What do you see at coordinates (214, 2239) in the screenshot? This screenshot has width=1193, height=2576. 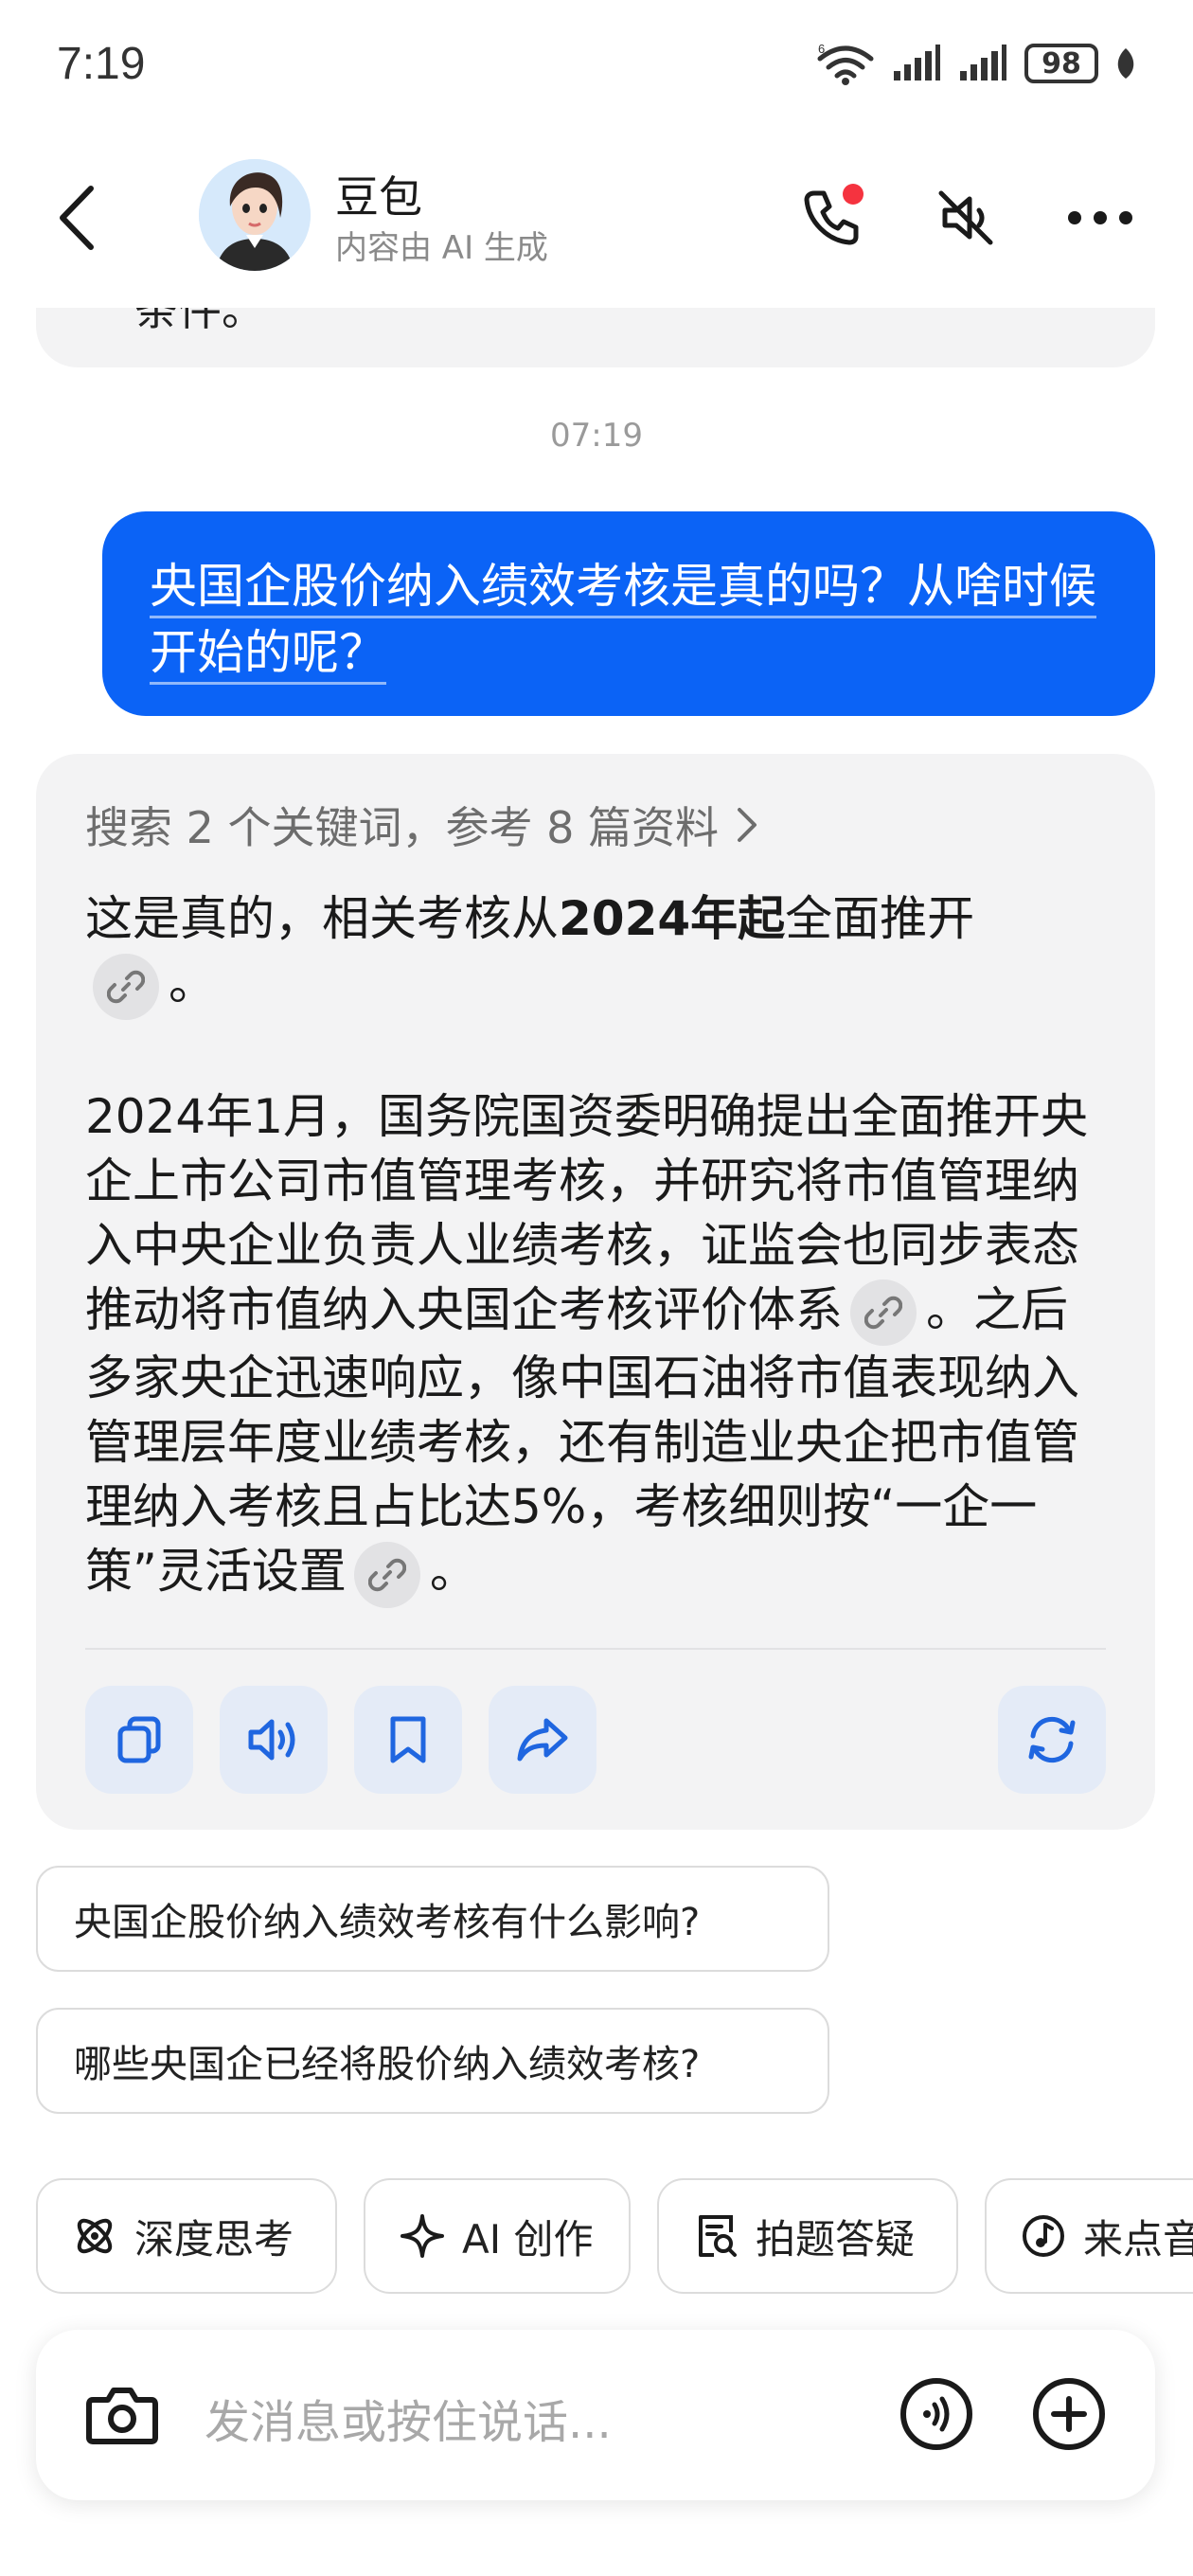 I see `tool-label: 深度思考` at bounding box center [214, 2239].